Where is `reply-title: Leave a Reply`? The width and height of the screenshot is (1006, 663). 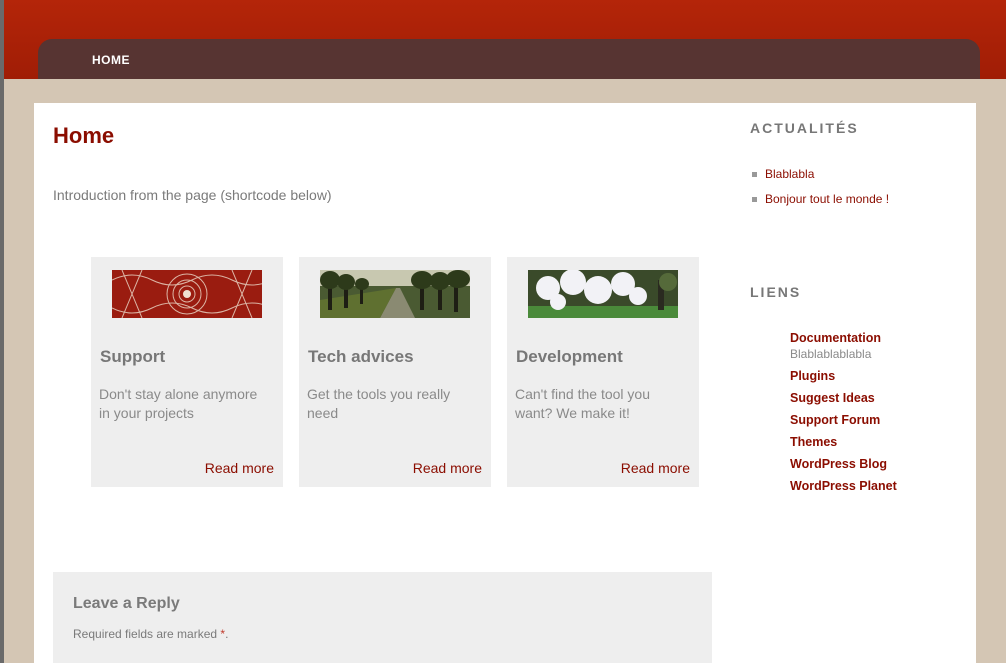 reply-title: Leave a Reply is located at coordinates (126, 603).